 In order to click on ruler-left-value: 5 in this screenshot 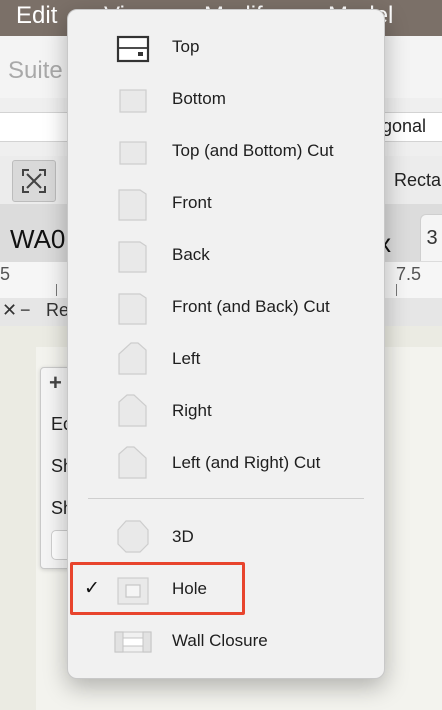, I will do `click(5, 274)`.